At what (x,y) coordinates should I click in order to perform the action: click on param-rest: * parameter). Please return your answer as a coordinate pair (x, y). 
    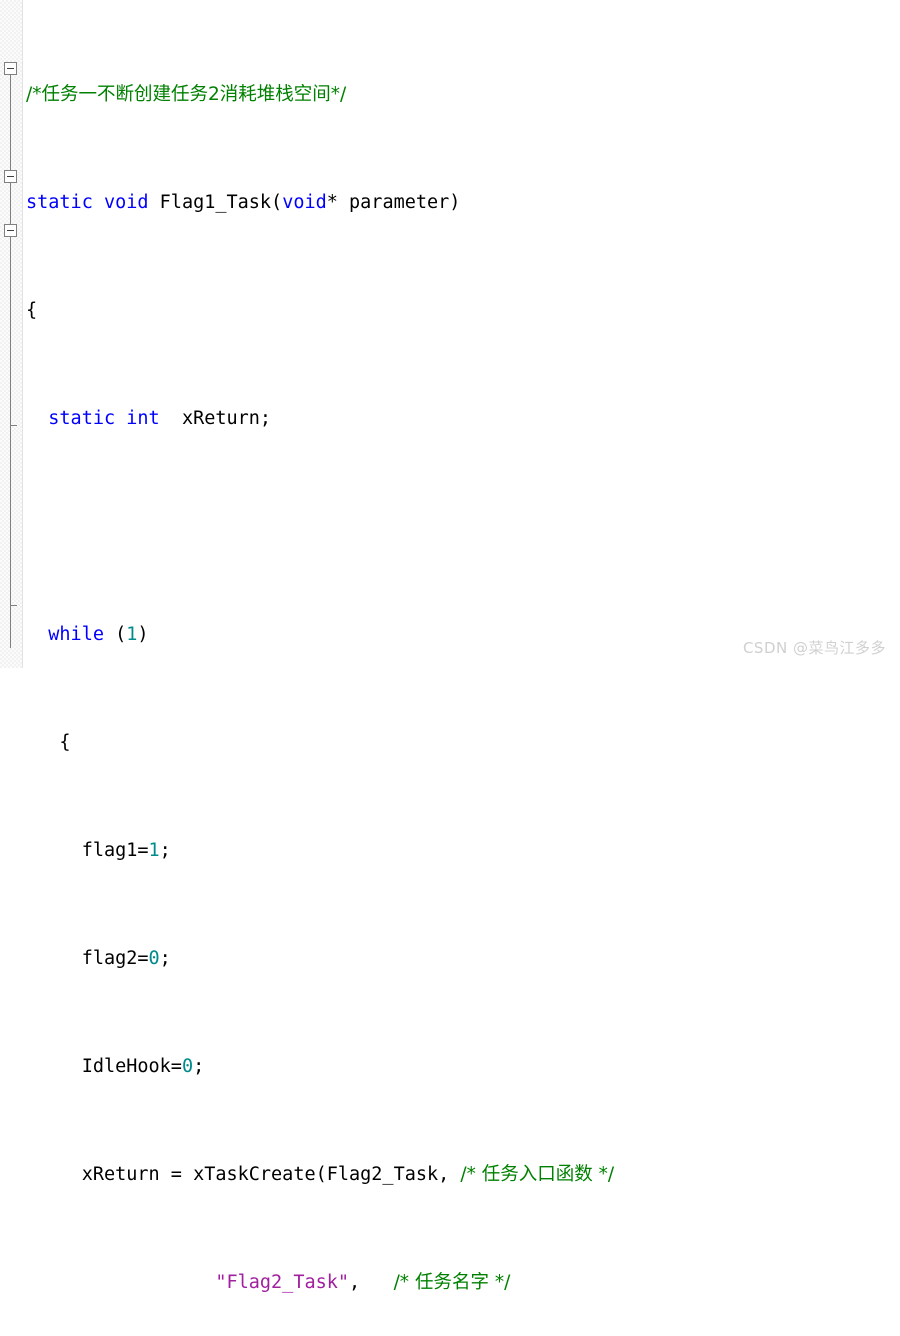
    Looking at the image, I should click on (393, 202).